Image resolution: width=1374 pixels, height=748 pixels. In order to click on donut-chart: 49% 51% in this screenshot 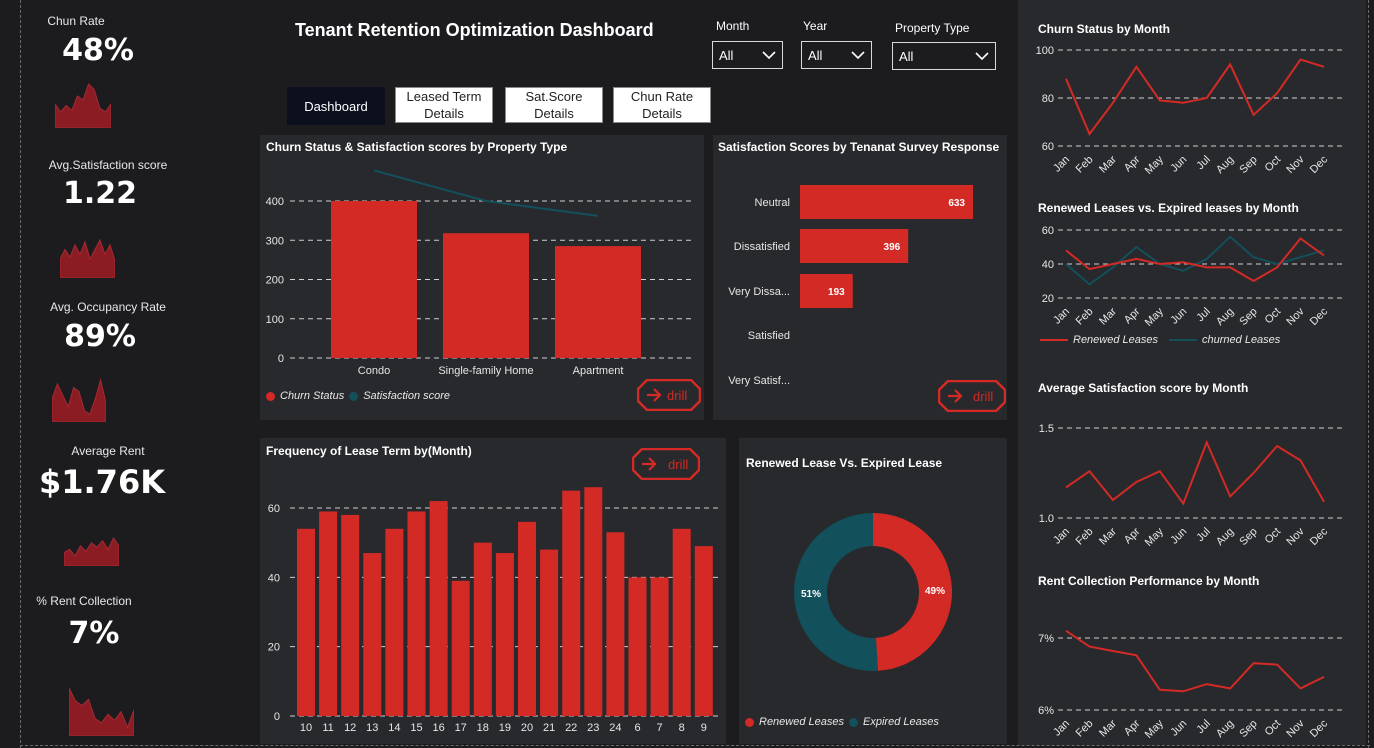, I will do `click(873, 592)`.